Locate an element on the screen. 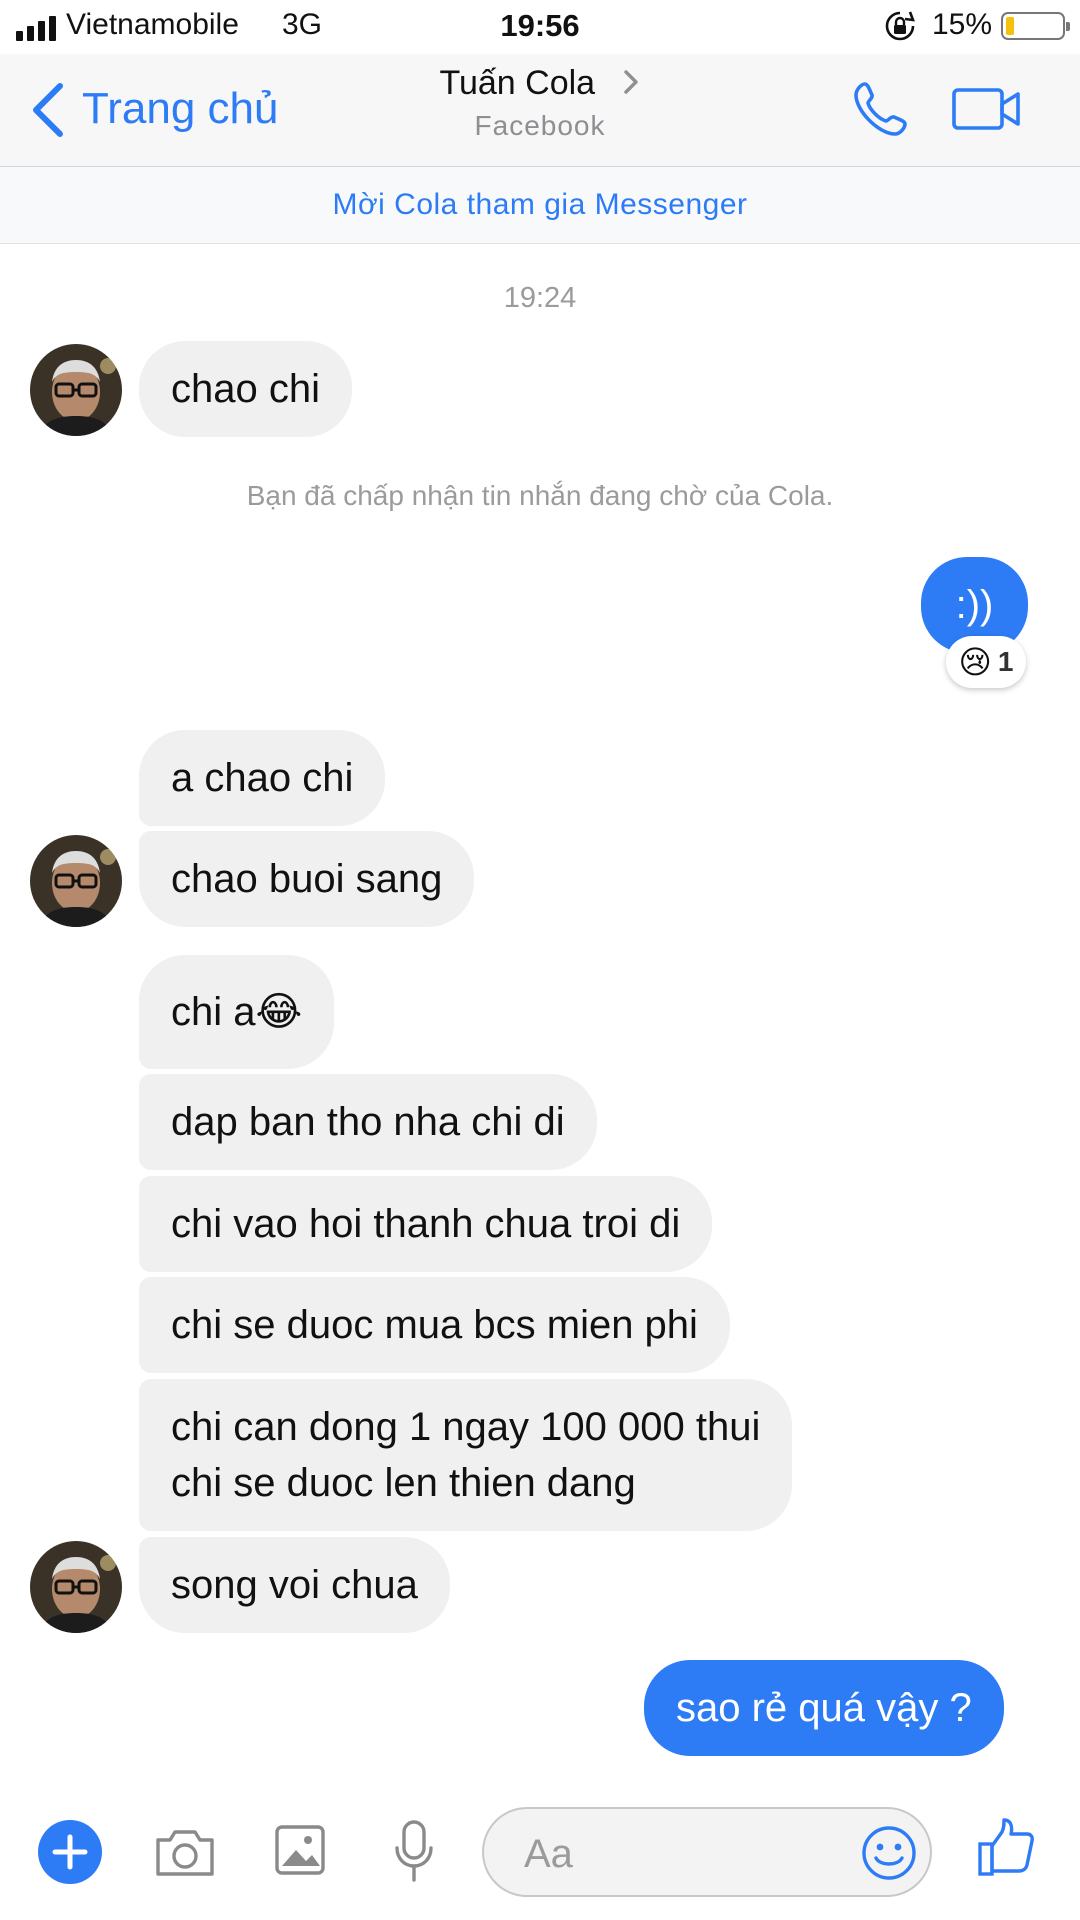 The height and width of the screenshot is (1920, 1080). message-text: dap ban tho nha chi di is located at coordinates (368, 1122).